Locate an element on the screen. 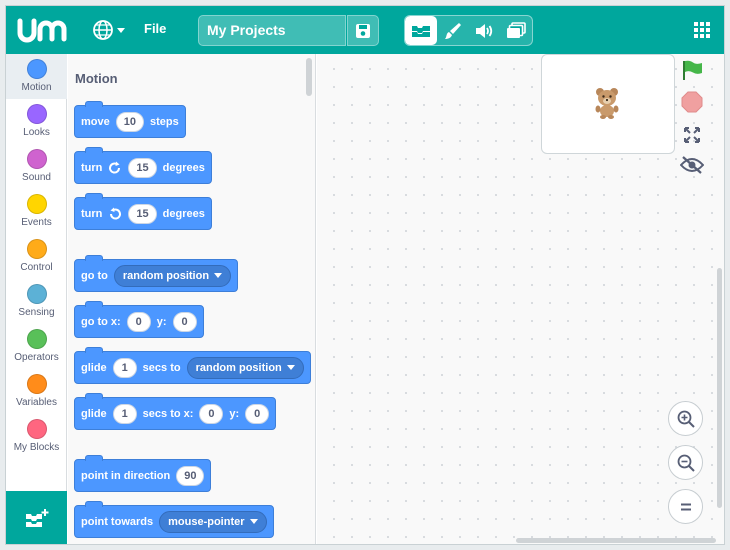 This screenshot has width=730, height=550. block-text: secs to x: is located at coordinates (168, 413).